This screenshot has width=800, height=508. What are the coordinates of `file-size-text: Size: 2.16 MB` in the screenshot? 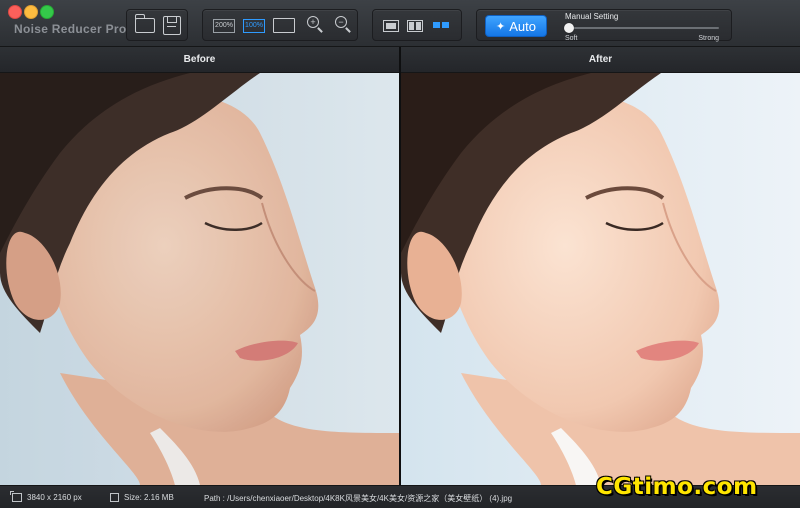 It's located at (149, 497).